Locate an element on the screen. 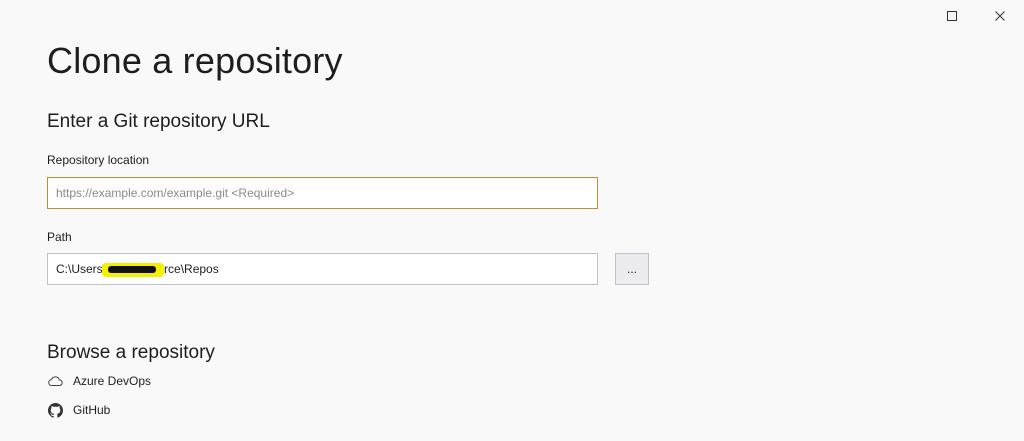 Image resolution: width=1024 pixels, height=441 pixels. close-icon is located at coordinates (1000, 16).